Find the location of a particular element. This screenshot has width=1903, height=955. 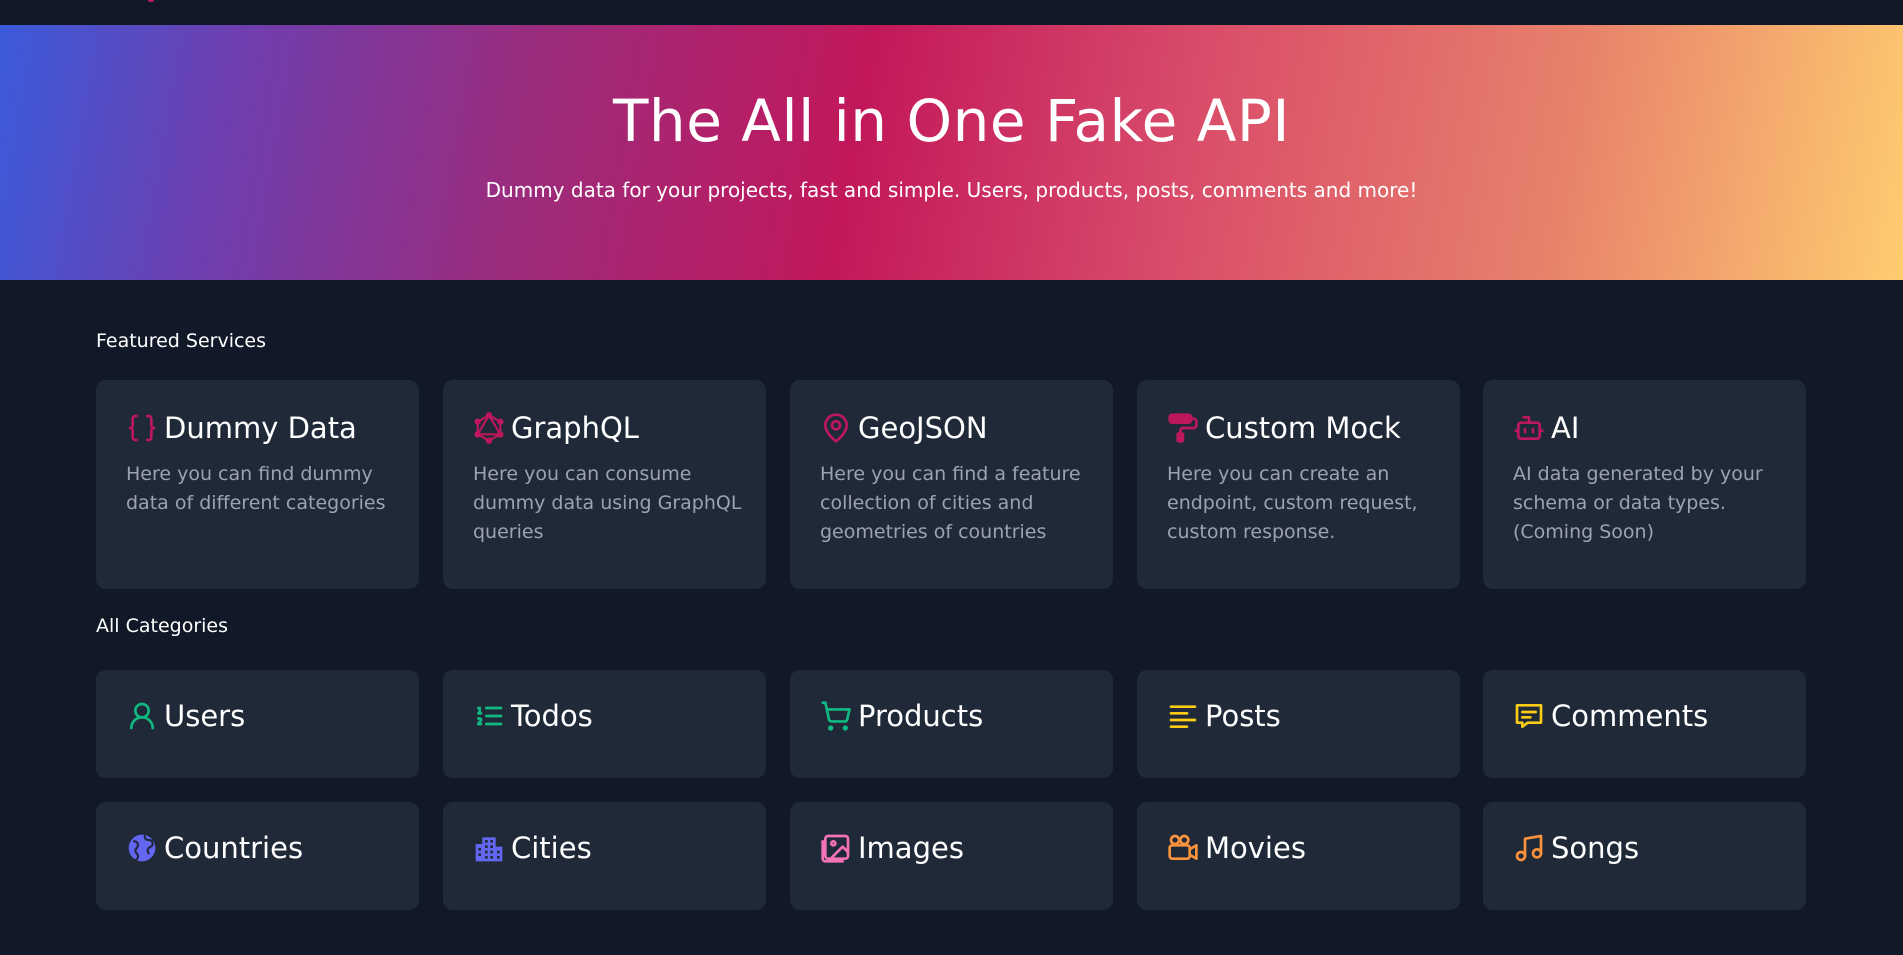

category-card-songs: Songs is located at coordinates (1644, 856).